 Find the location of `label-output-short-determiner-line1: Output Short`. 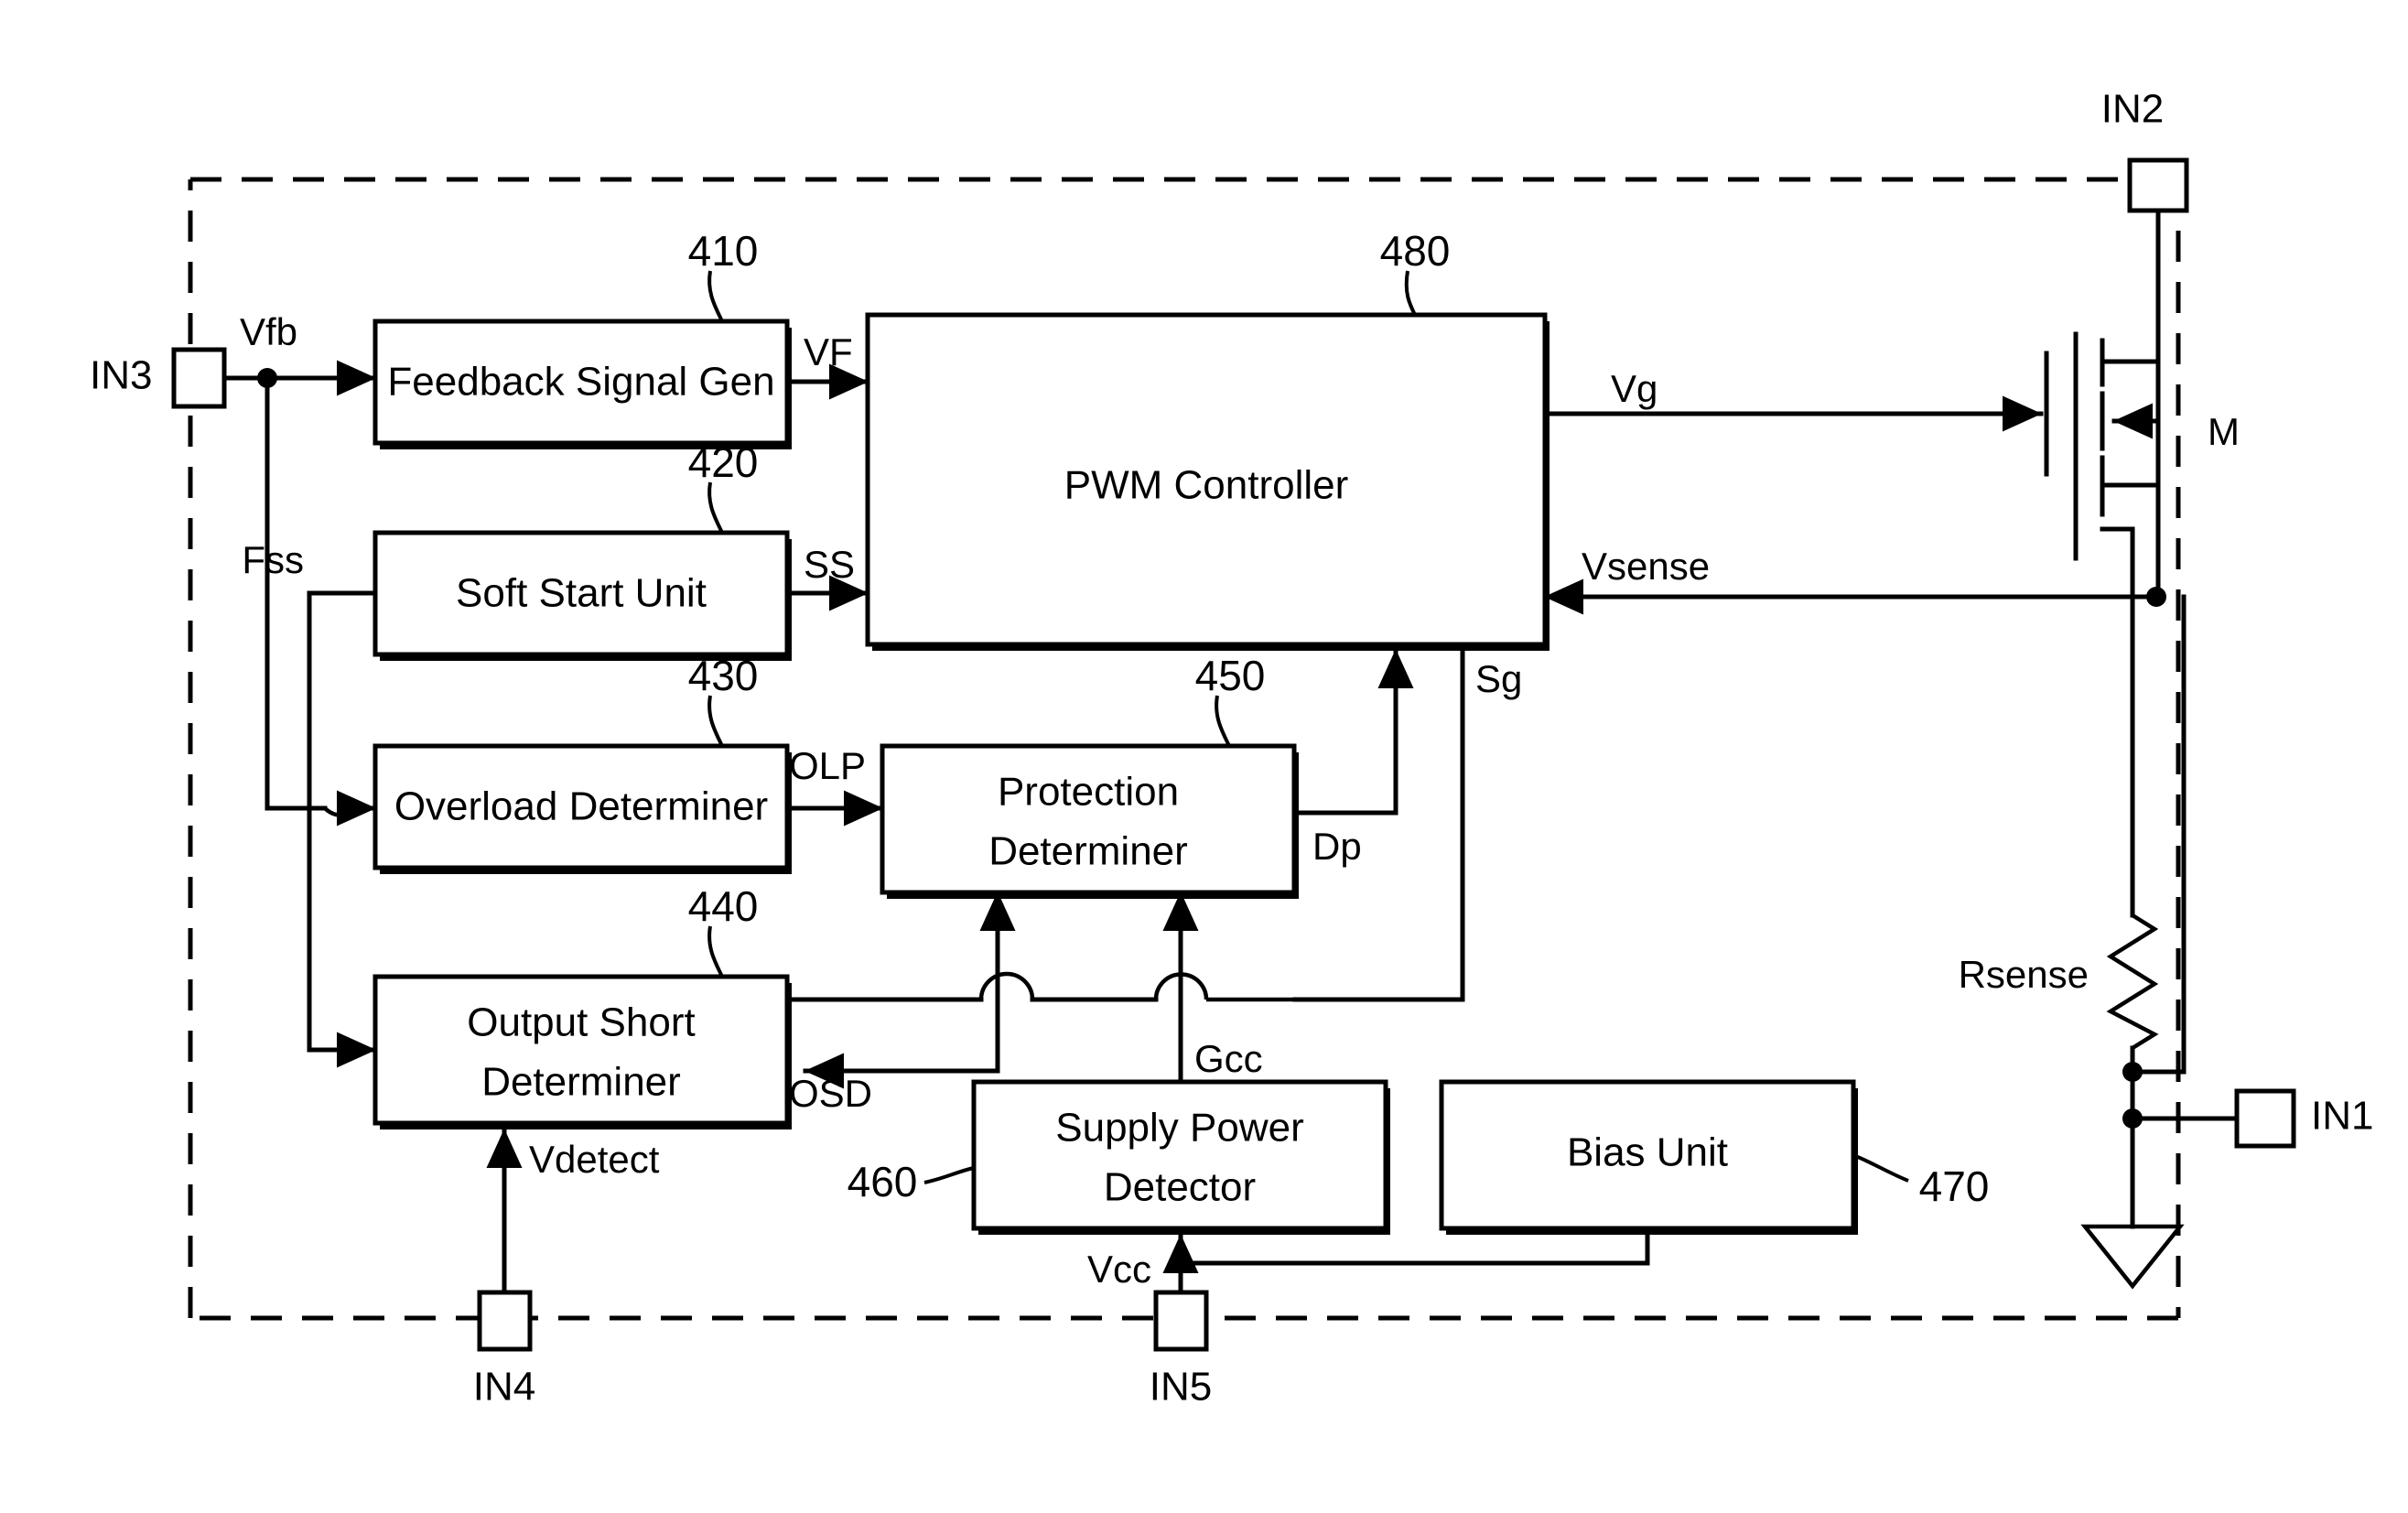

label-output-short-determiner-line1: Output Short is located at coordinates (581, 1023).